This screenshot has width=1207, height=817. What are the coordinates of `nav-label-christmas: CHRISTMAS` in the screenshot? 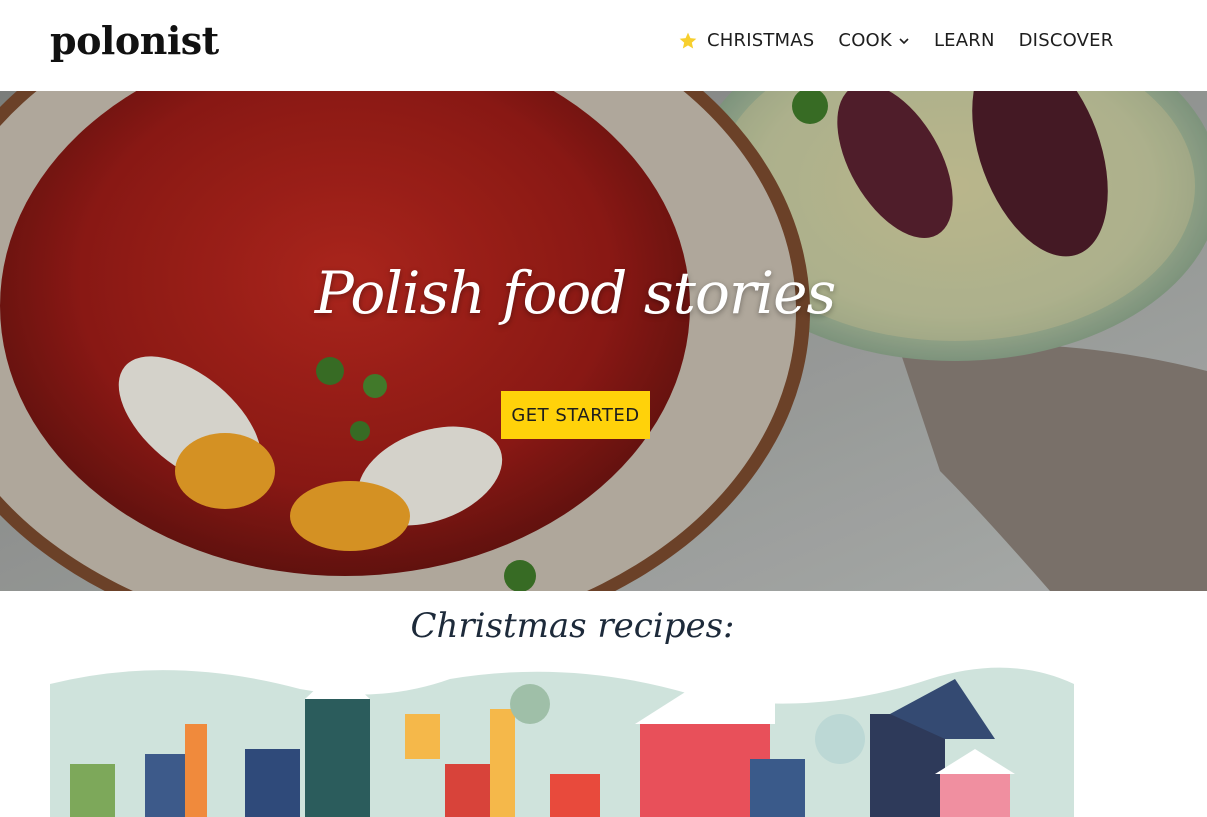 It's located at (761, 40).